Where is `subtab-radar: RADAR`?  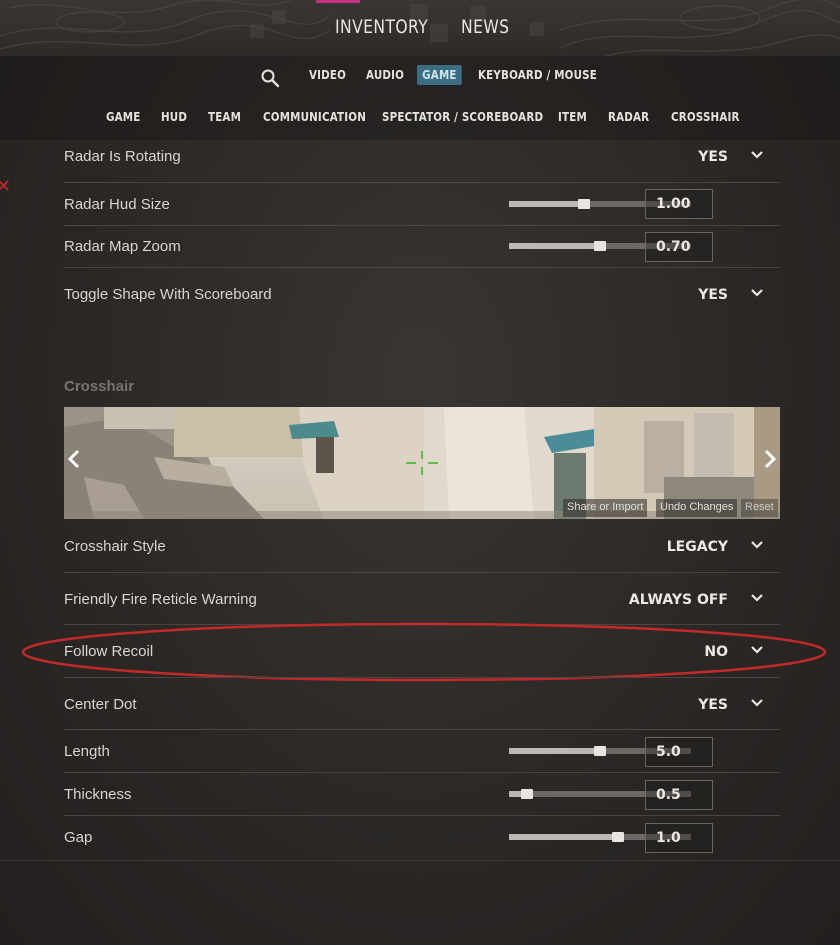
subtab-radar: RADAR is located at coordinates (628, 117).